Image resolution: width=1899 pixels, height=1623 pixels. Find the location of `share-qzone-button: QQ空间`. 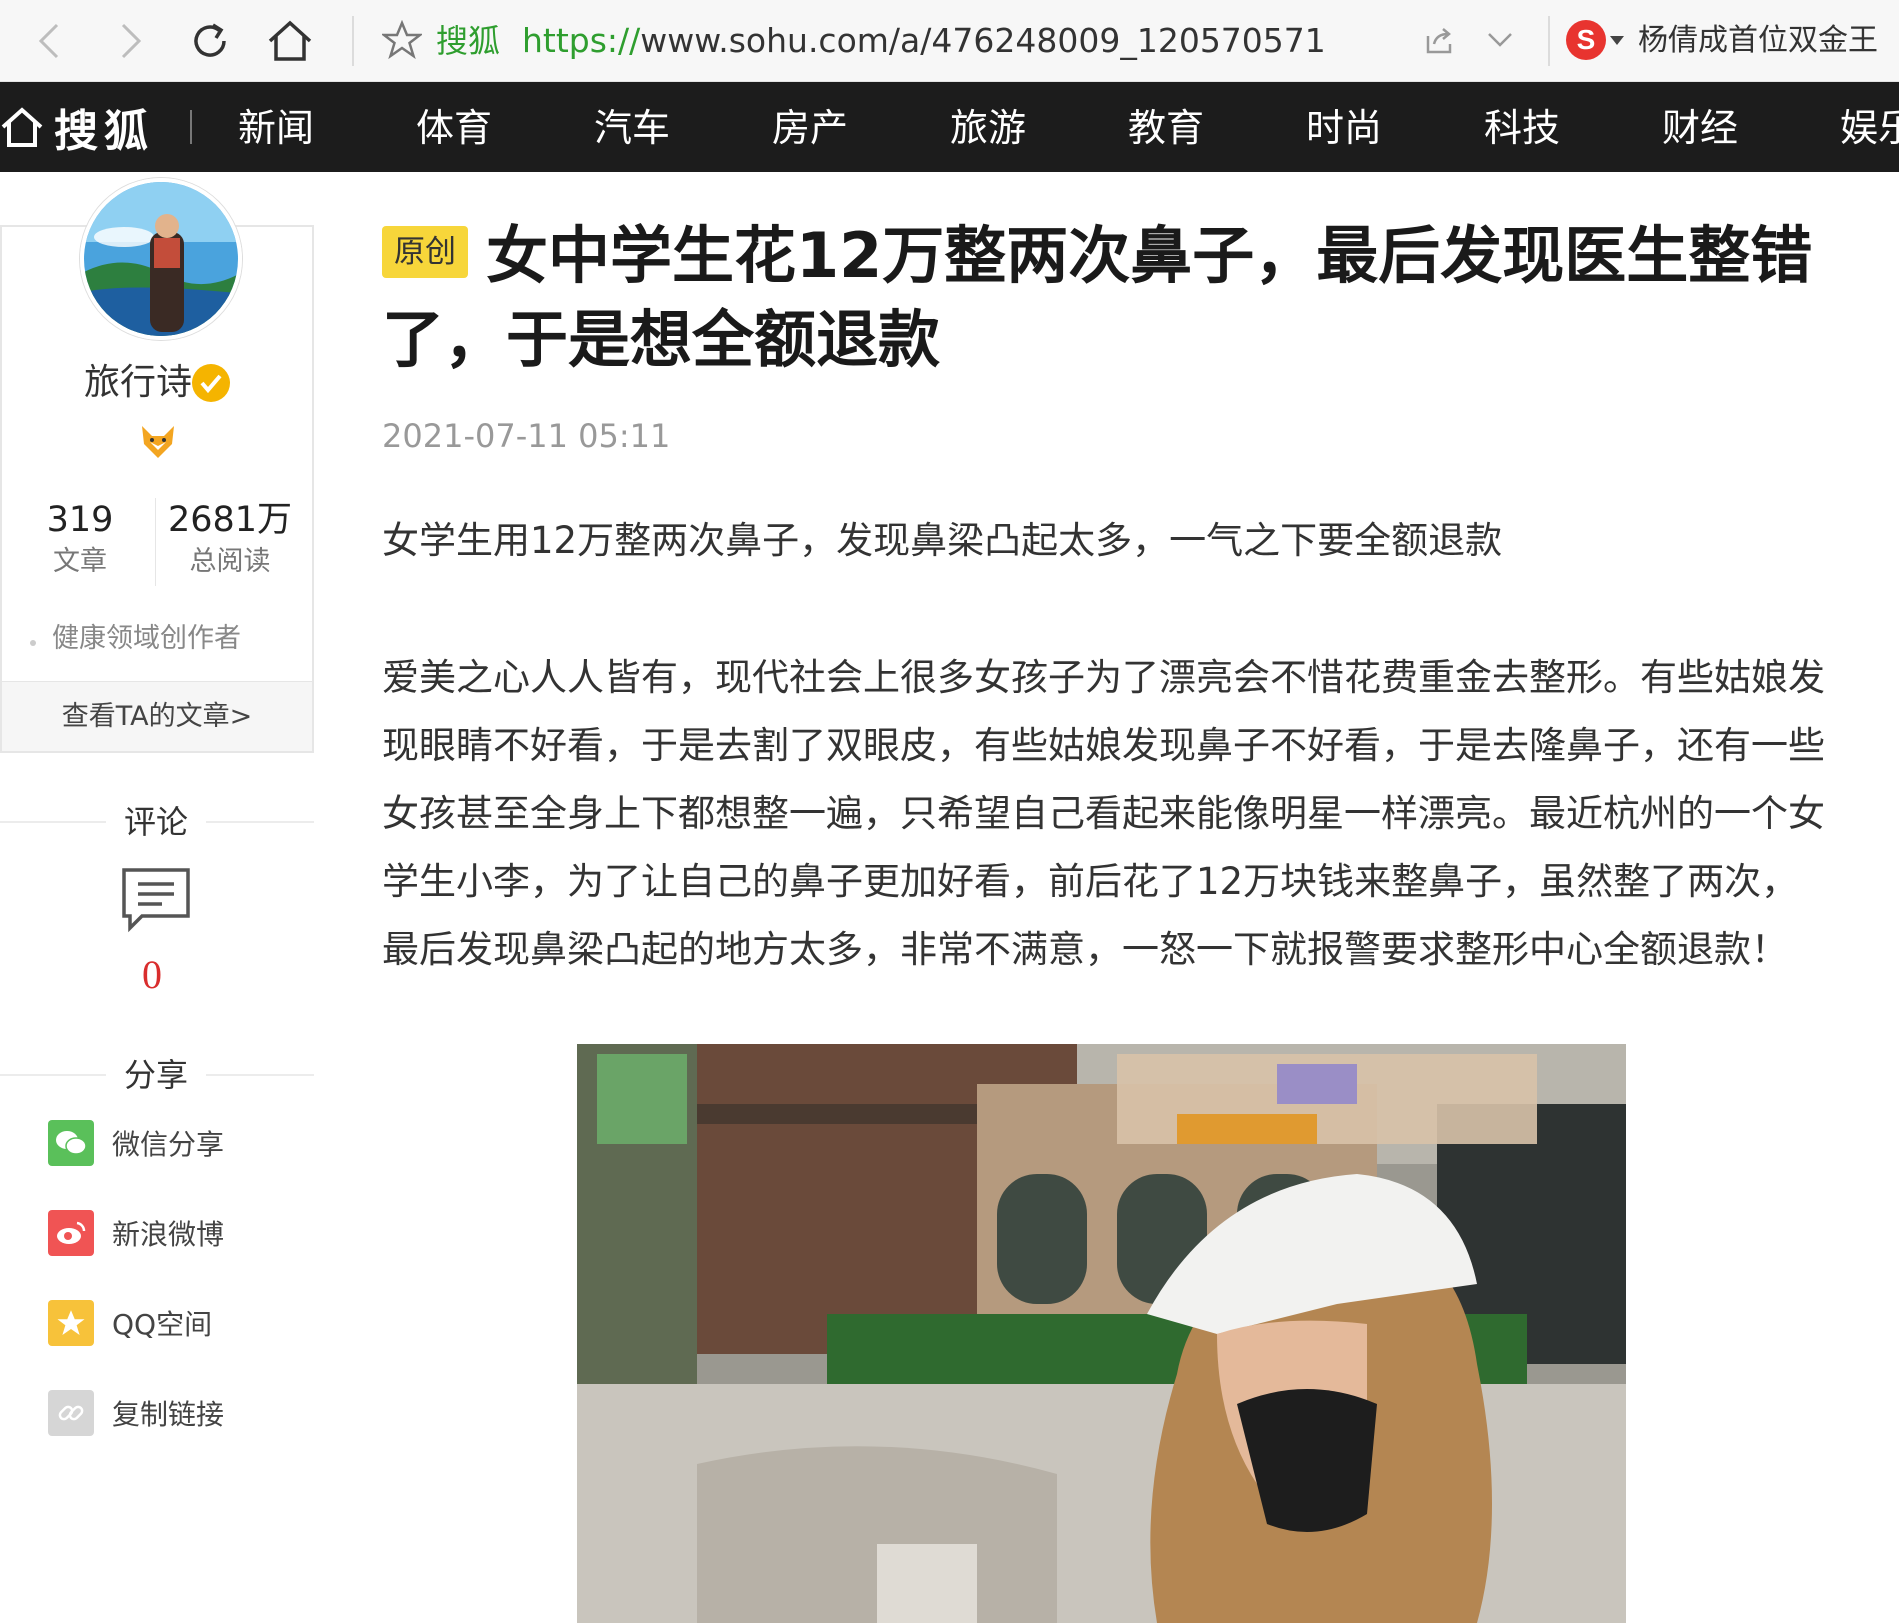

share-qzone-button: QQ空间 is located at coordinates (130, 1323).